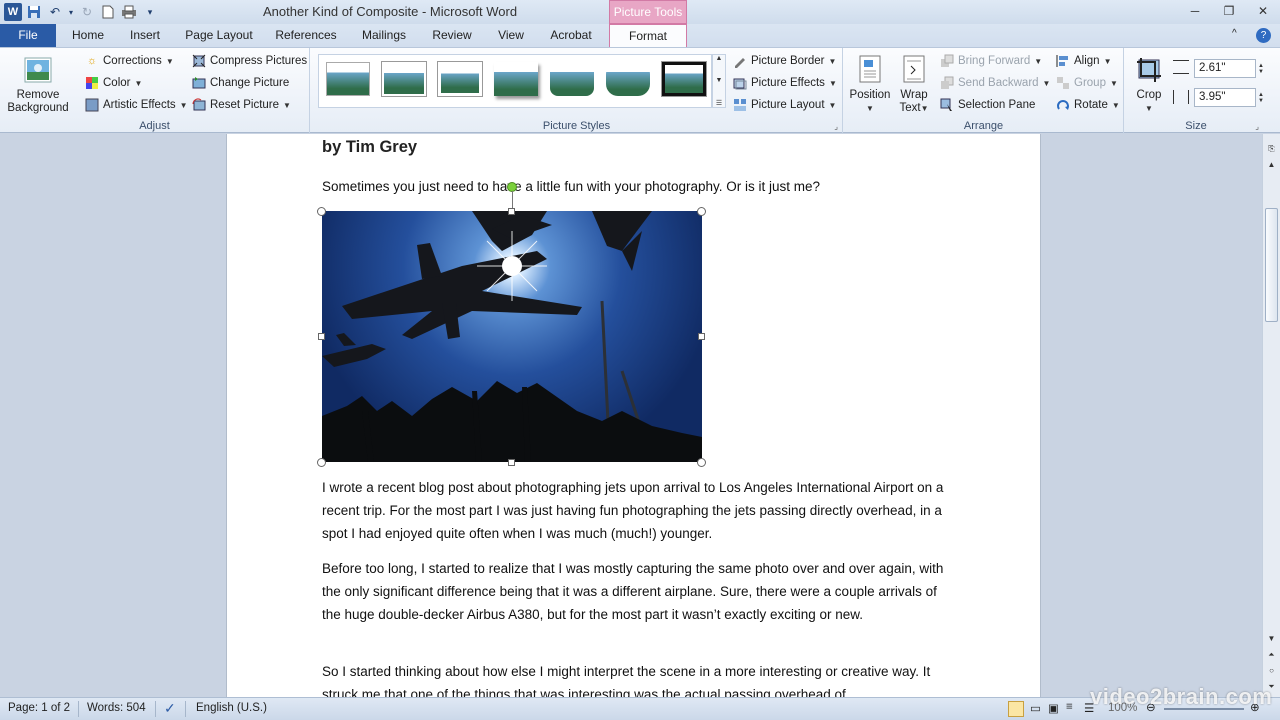 This screenshot has height=720, width=1280. I want to click on tab-home: Home, so click(88, 35).